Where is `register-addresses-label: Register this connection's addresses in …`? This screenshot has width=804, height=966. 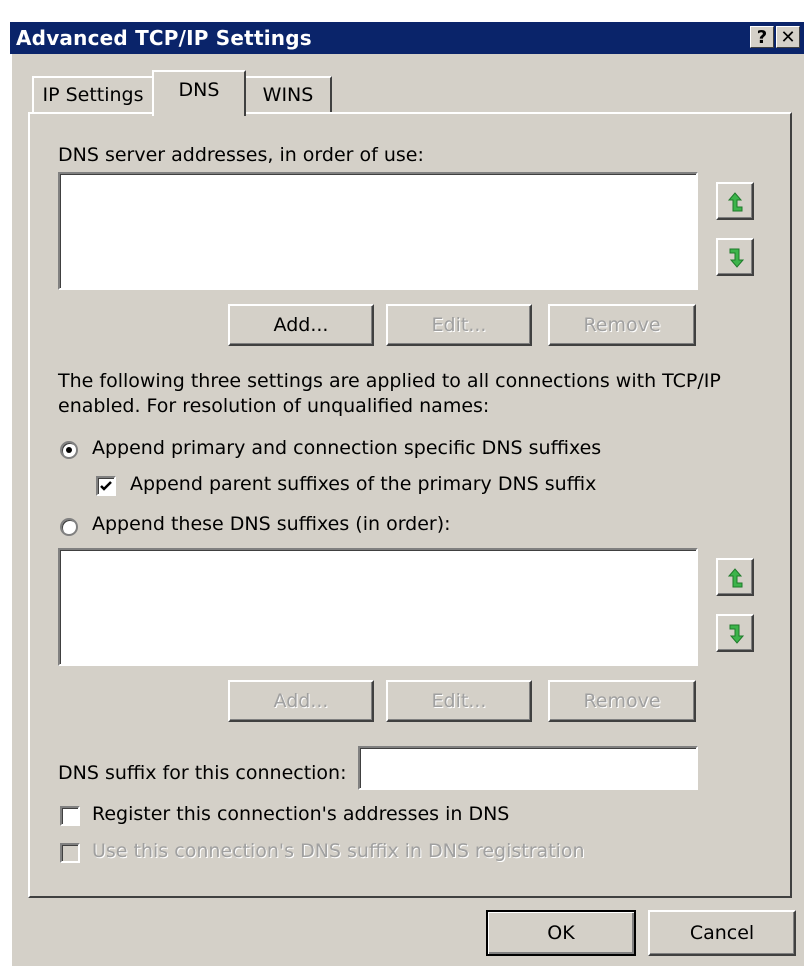
register-addresses-label: Register this connection's addresses in … is located at coordinates (300, 814).